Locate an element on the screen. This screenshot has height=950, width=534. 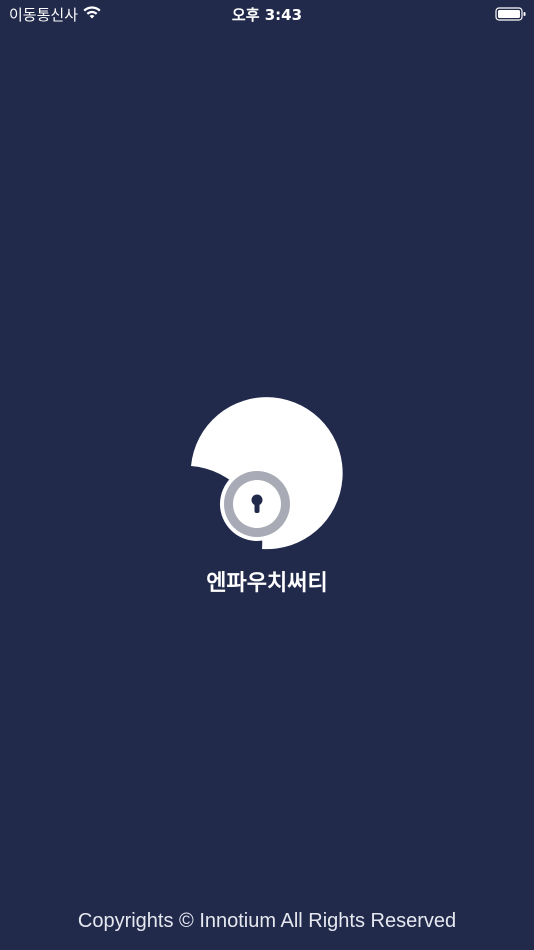
open-padlock-icon is located at coordinates (267, 473).